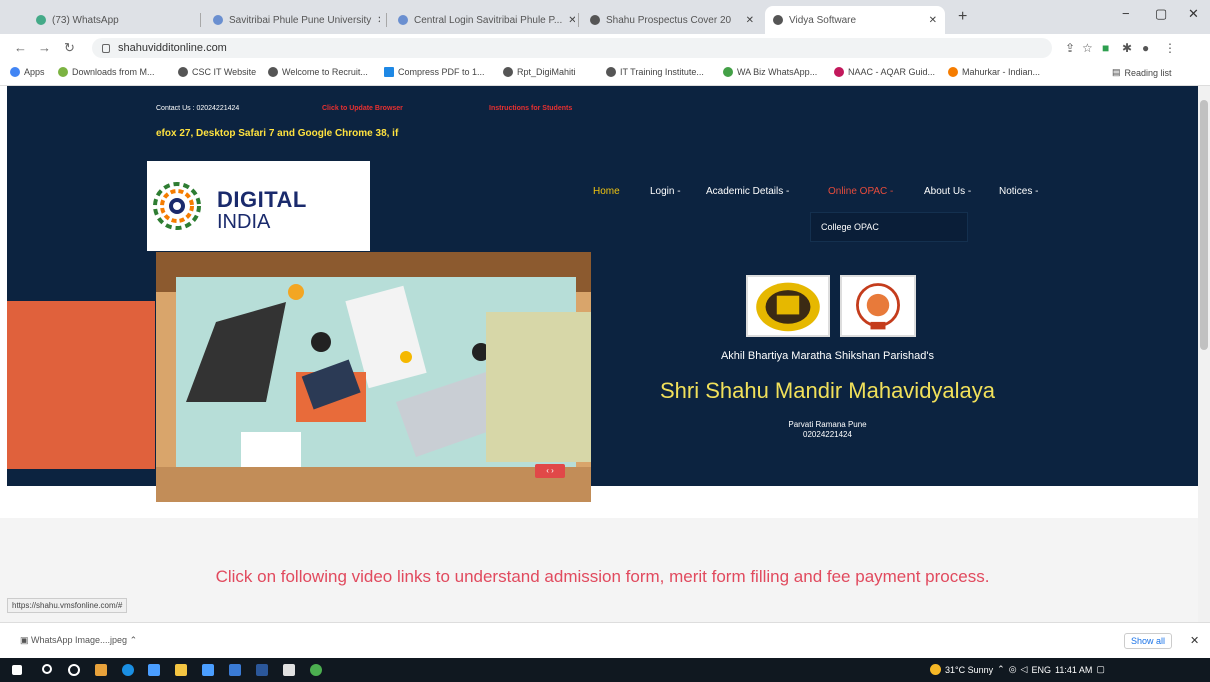 The height and width of the screenshot is (682, 1210). Describe the element at coordinates (208, 670) in the screenshot. I see `store-icon` at that location.